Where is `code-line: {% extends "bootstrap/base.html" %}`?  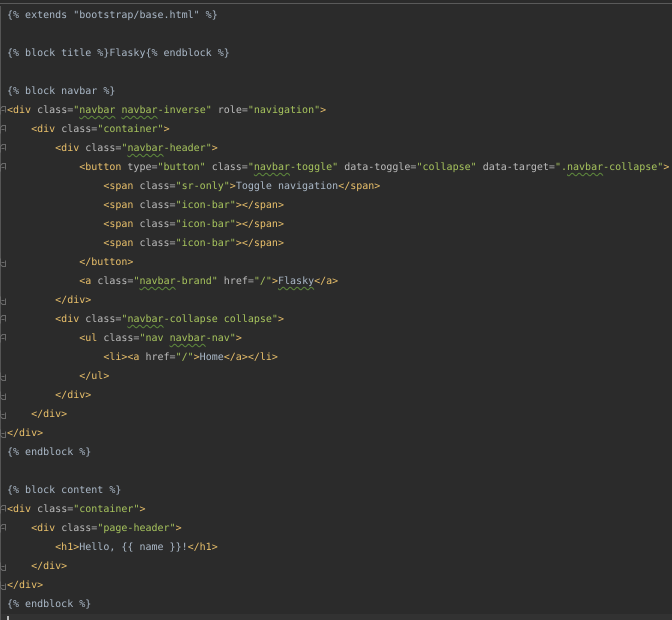 code-line: {% extends "bootstrap/base.html" %} is located at coordinates (112, 15).